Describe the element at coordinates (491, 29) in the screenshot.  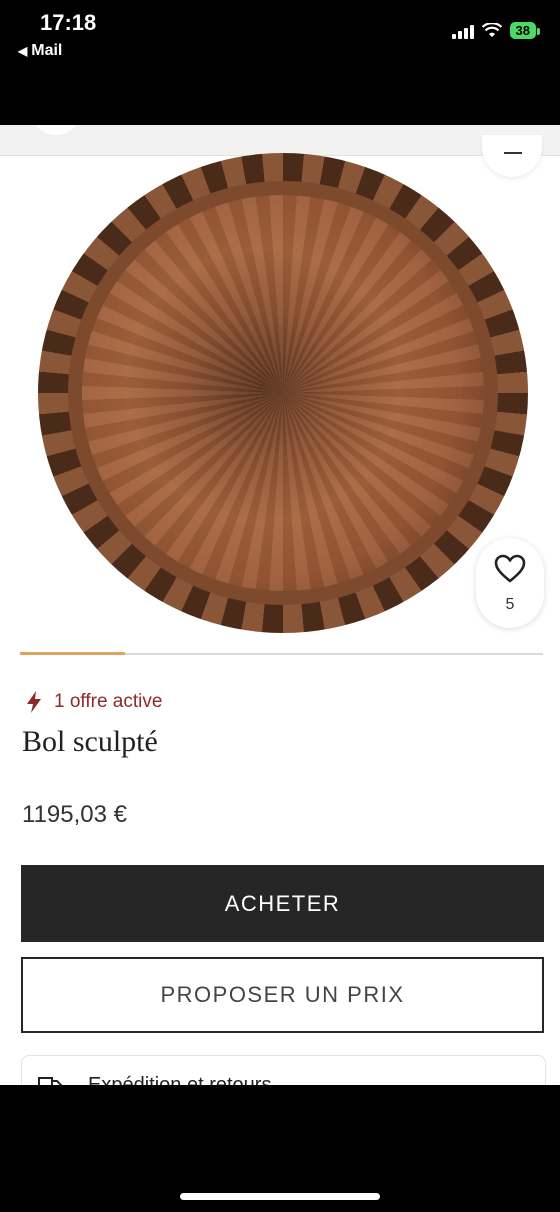
I see `wifi-icon` at that location.